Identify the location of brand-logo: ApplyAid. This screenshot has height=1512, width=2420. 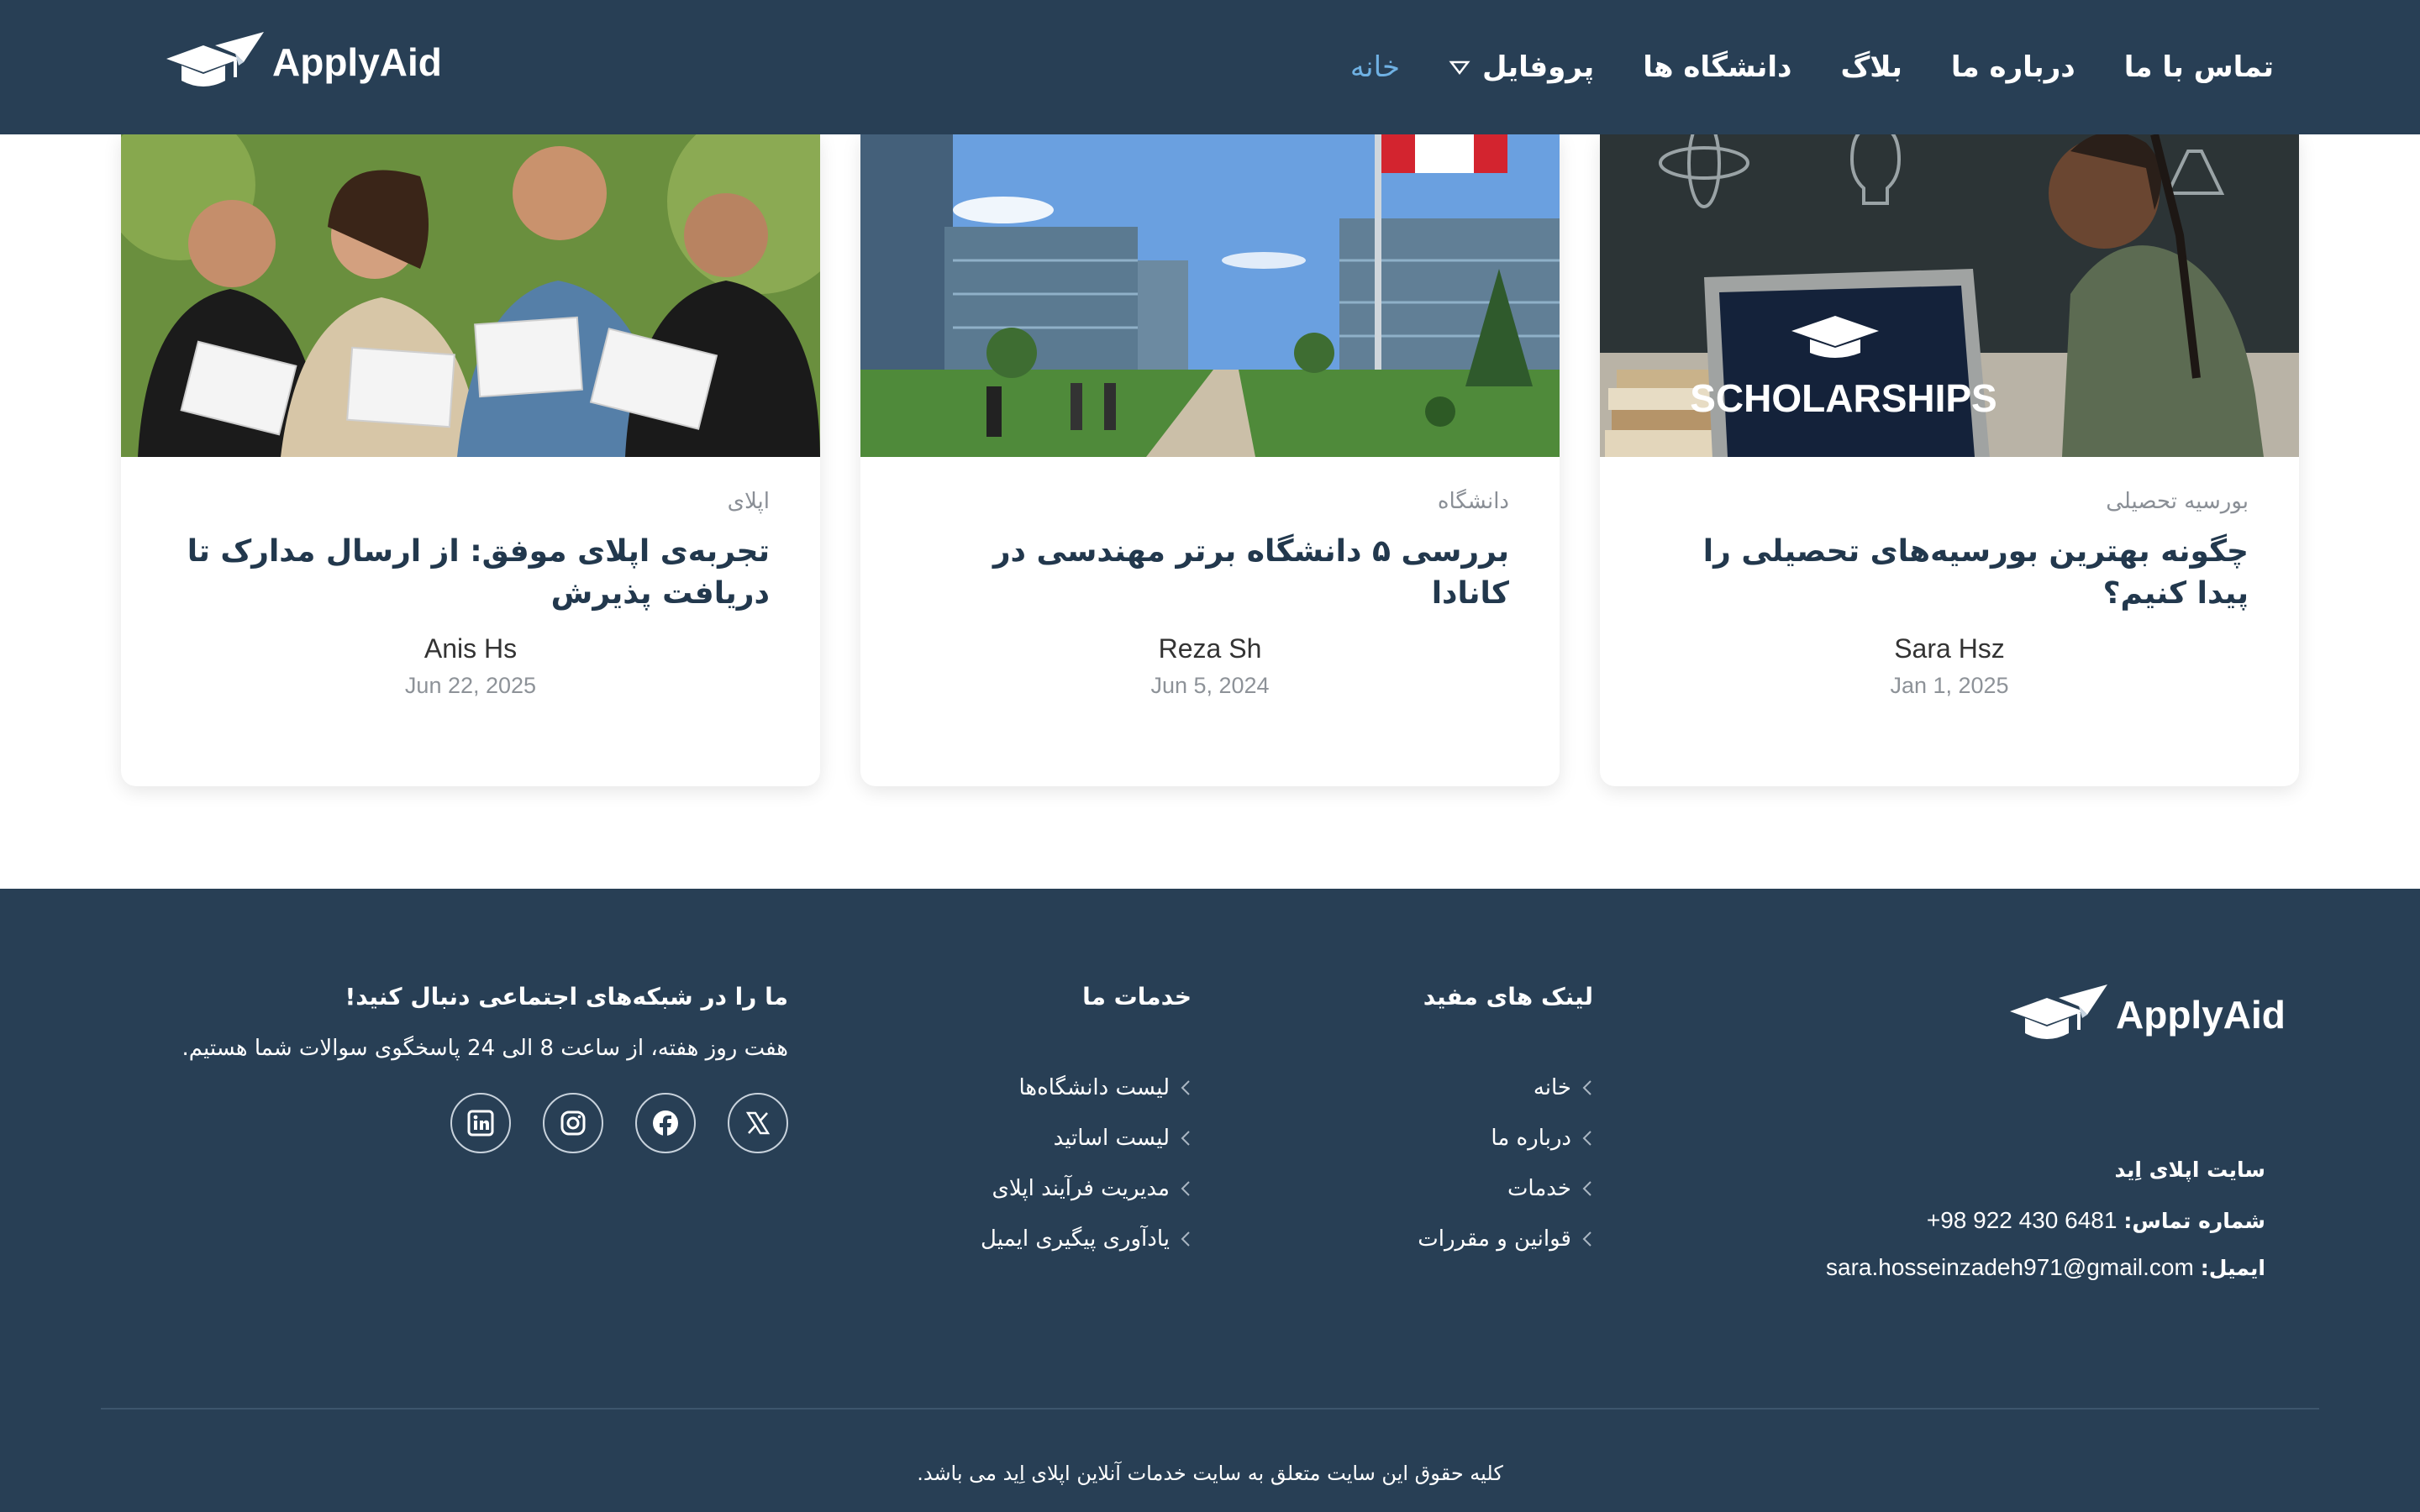
(302, 62).